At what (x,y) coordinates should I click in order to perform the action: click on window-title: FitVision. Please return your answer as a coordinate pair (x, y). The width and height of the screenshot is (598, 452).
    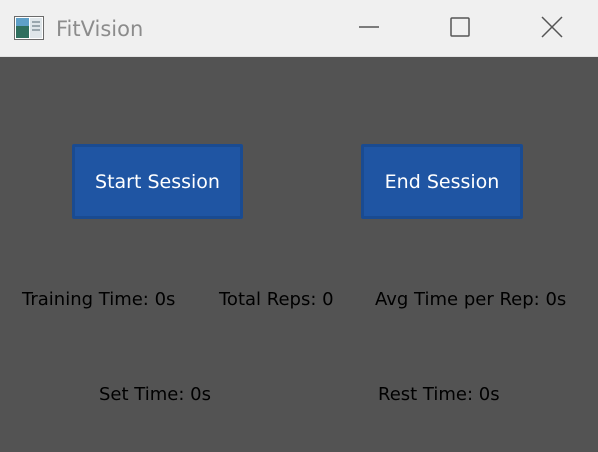
    Looking at the image, I should click on (100, 29).